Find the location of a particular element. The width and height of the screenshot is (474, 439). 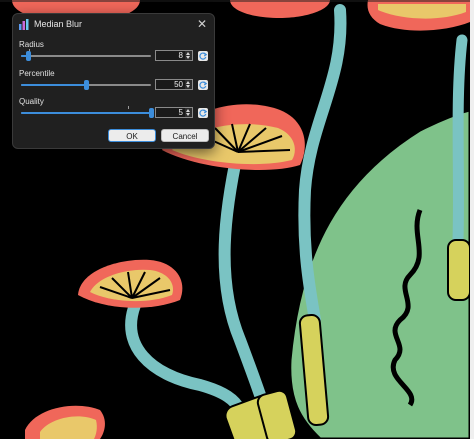

cancel-button: Cancel is located at coordinates (185, 135).